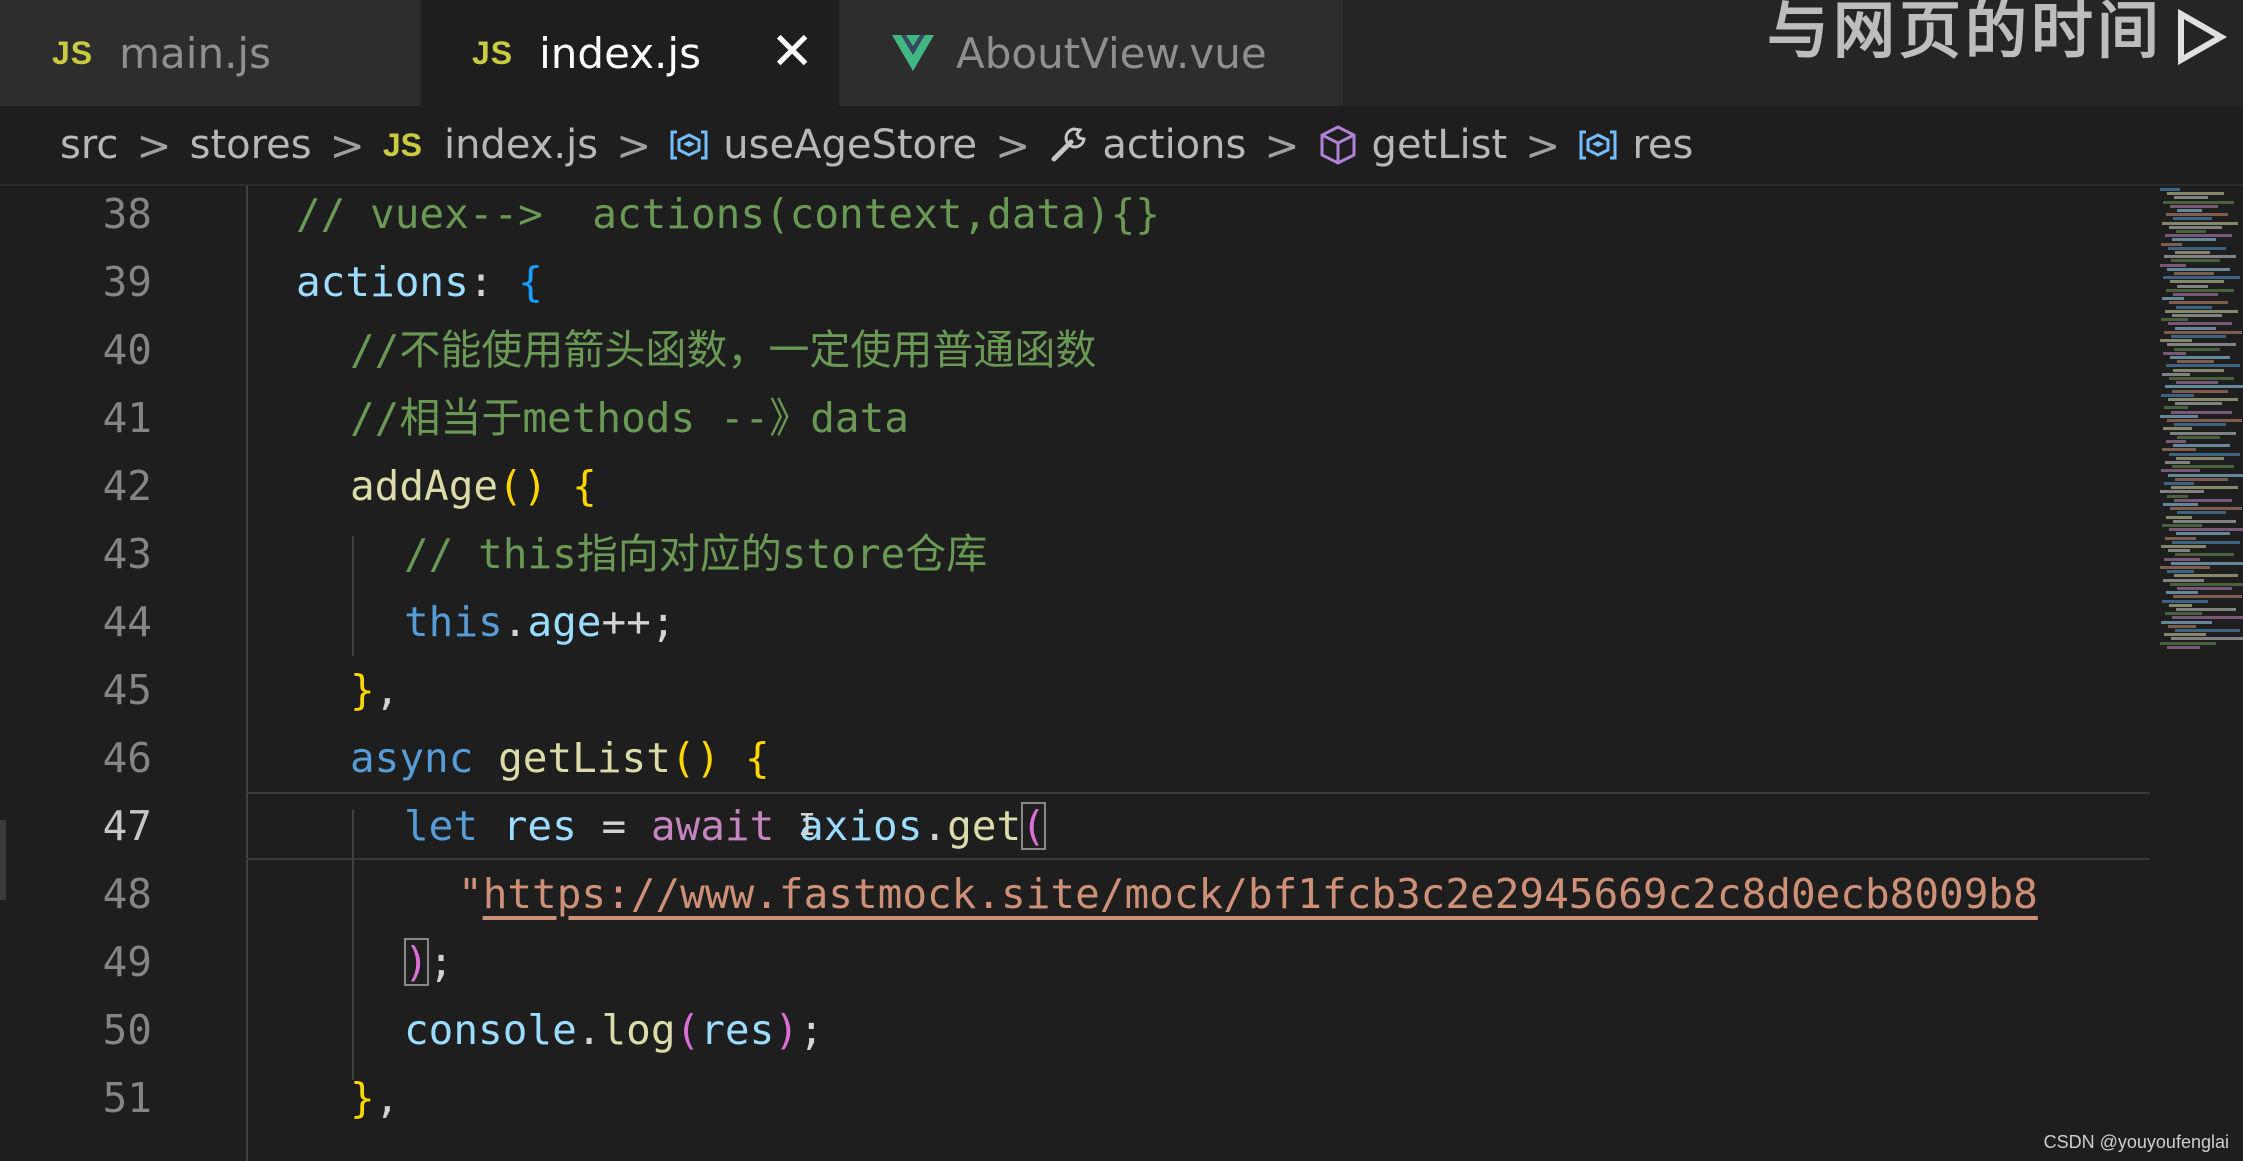 The height and width of the screenshot is (1161, 2243). What do you see at coordinates (613, 826) in the screenshot?
I see `code-token: =` at bounding box center [613, 826].